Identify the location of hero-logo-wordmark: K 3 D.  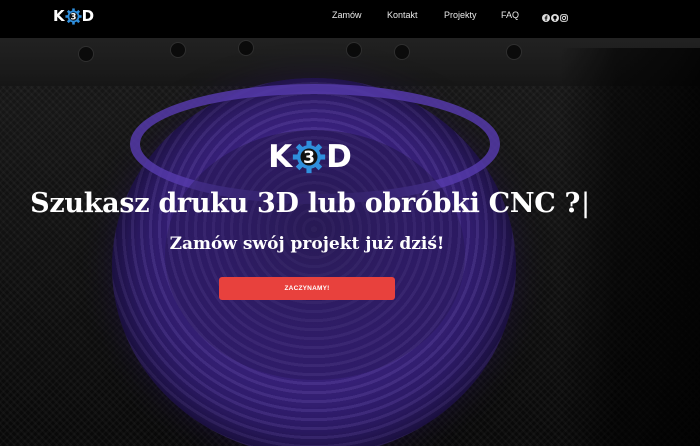
(310, 157).